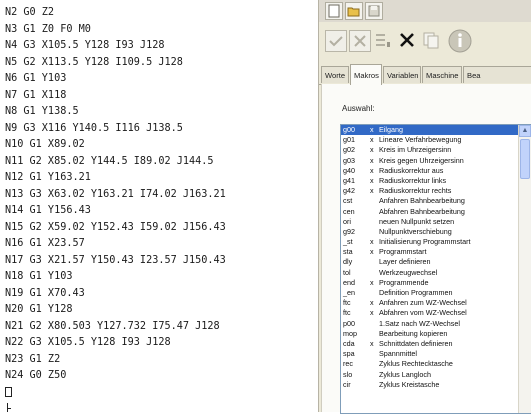  What do you see at coordinates (402, 74) in the screenshot?
I see `tab-variablen: Variablen` at bounding box center [402, 74].